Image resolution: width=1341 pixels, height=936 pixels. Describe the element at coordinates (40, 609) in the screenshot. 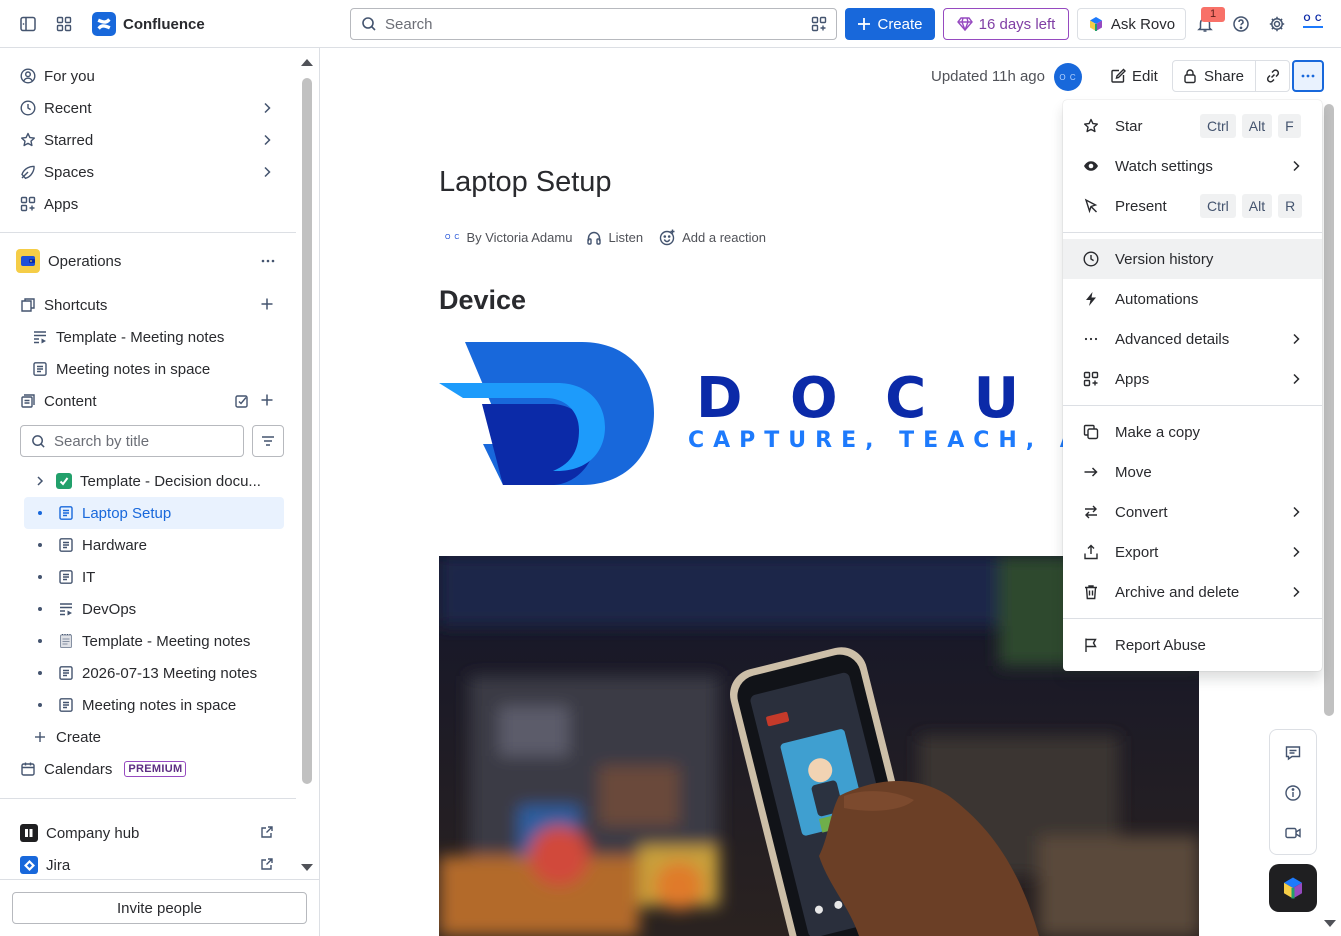

I see `bullet` at that location.